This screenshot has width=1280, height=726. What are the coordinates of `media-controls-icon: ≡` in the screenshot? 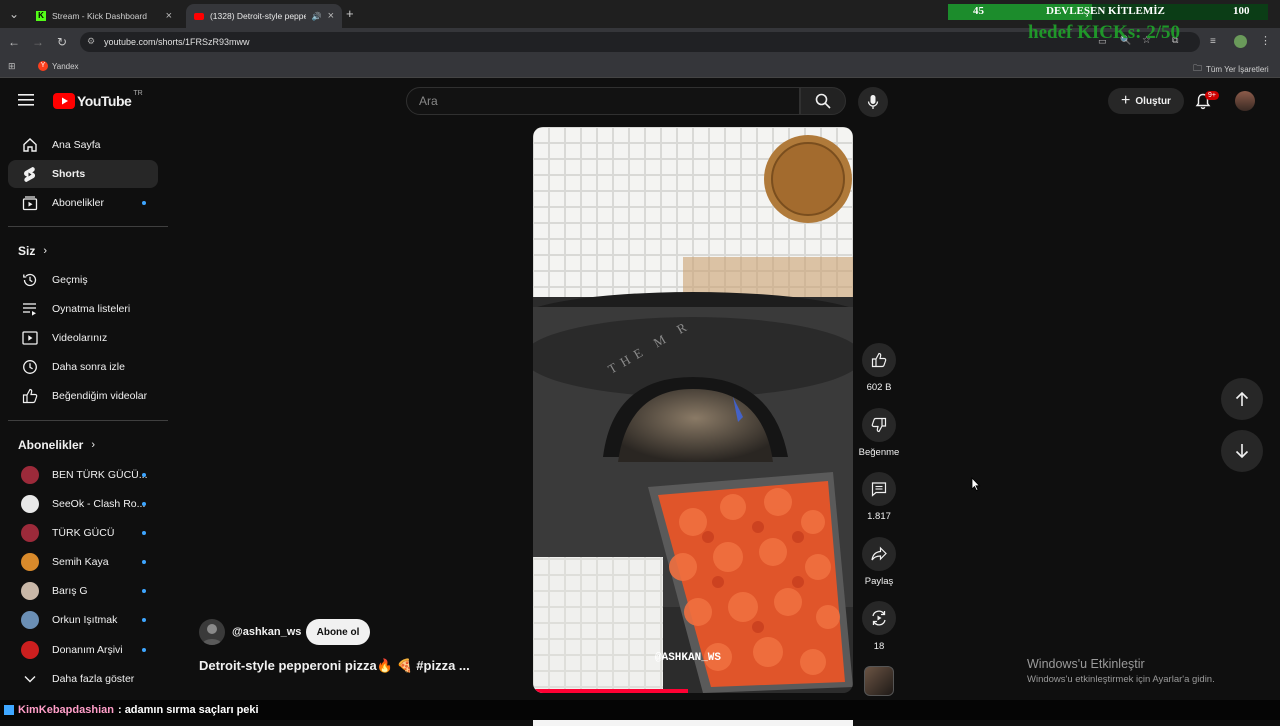 It's located at (1213, 41).